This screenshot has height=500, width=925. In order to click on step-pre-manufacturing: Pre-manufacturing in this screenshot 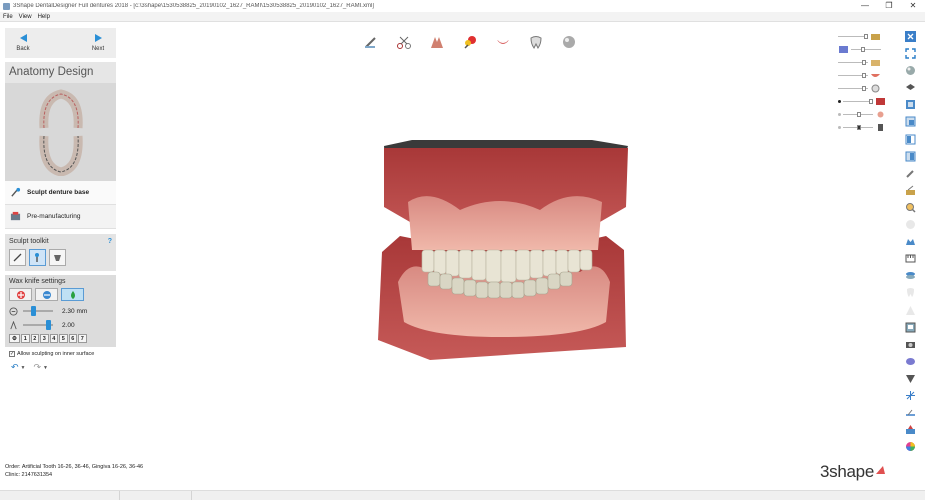, I will do `click(60, 217)`.